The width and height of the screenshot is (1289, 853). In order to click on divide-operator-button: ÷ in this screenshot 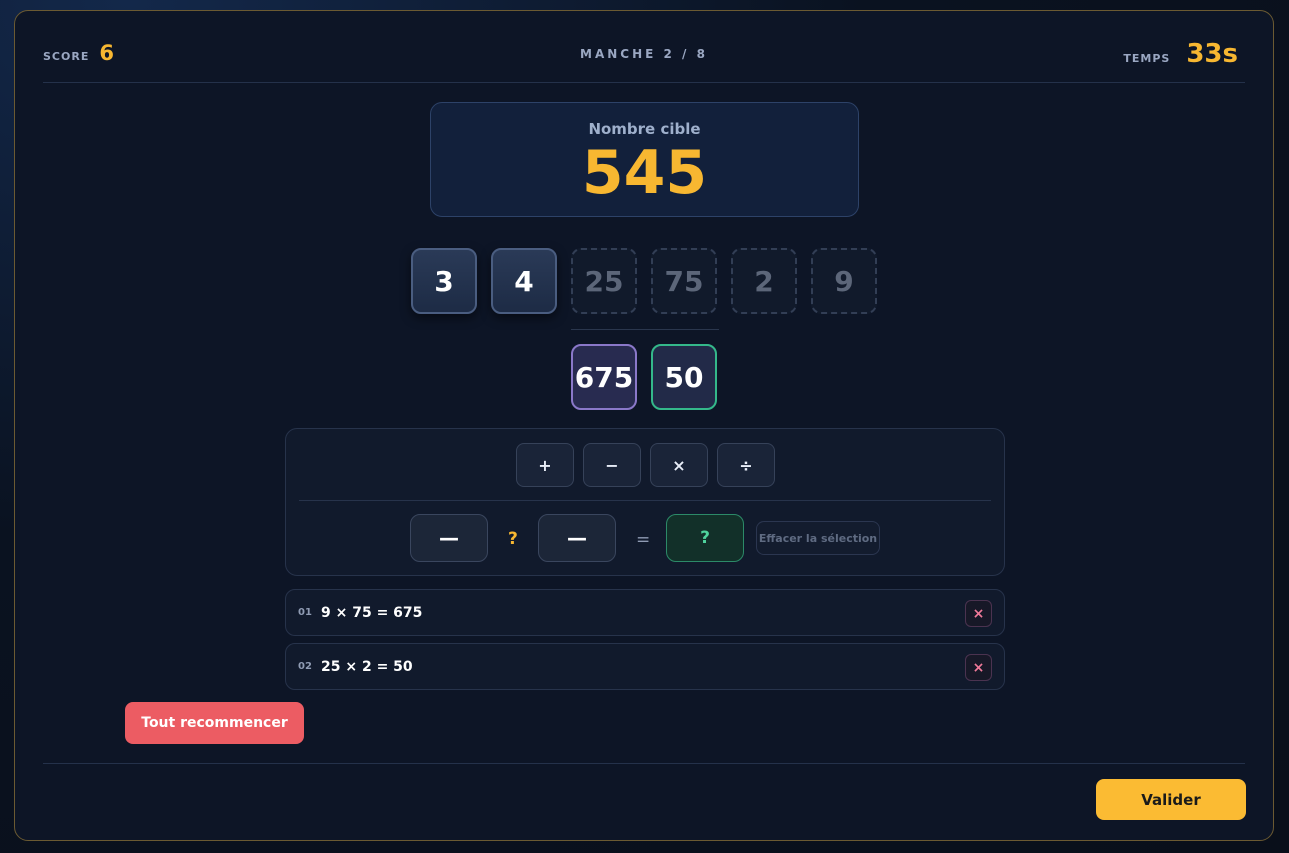, I will do `click(746, 465)`.